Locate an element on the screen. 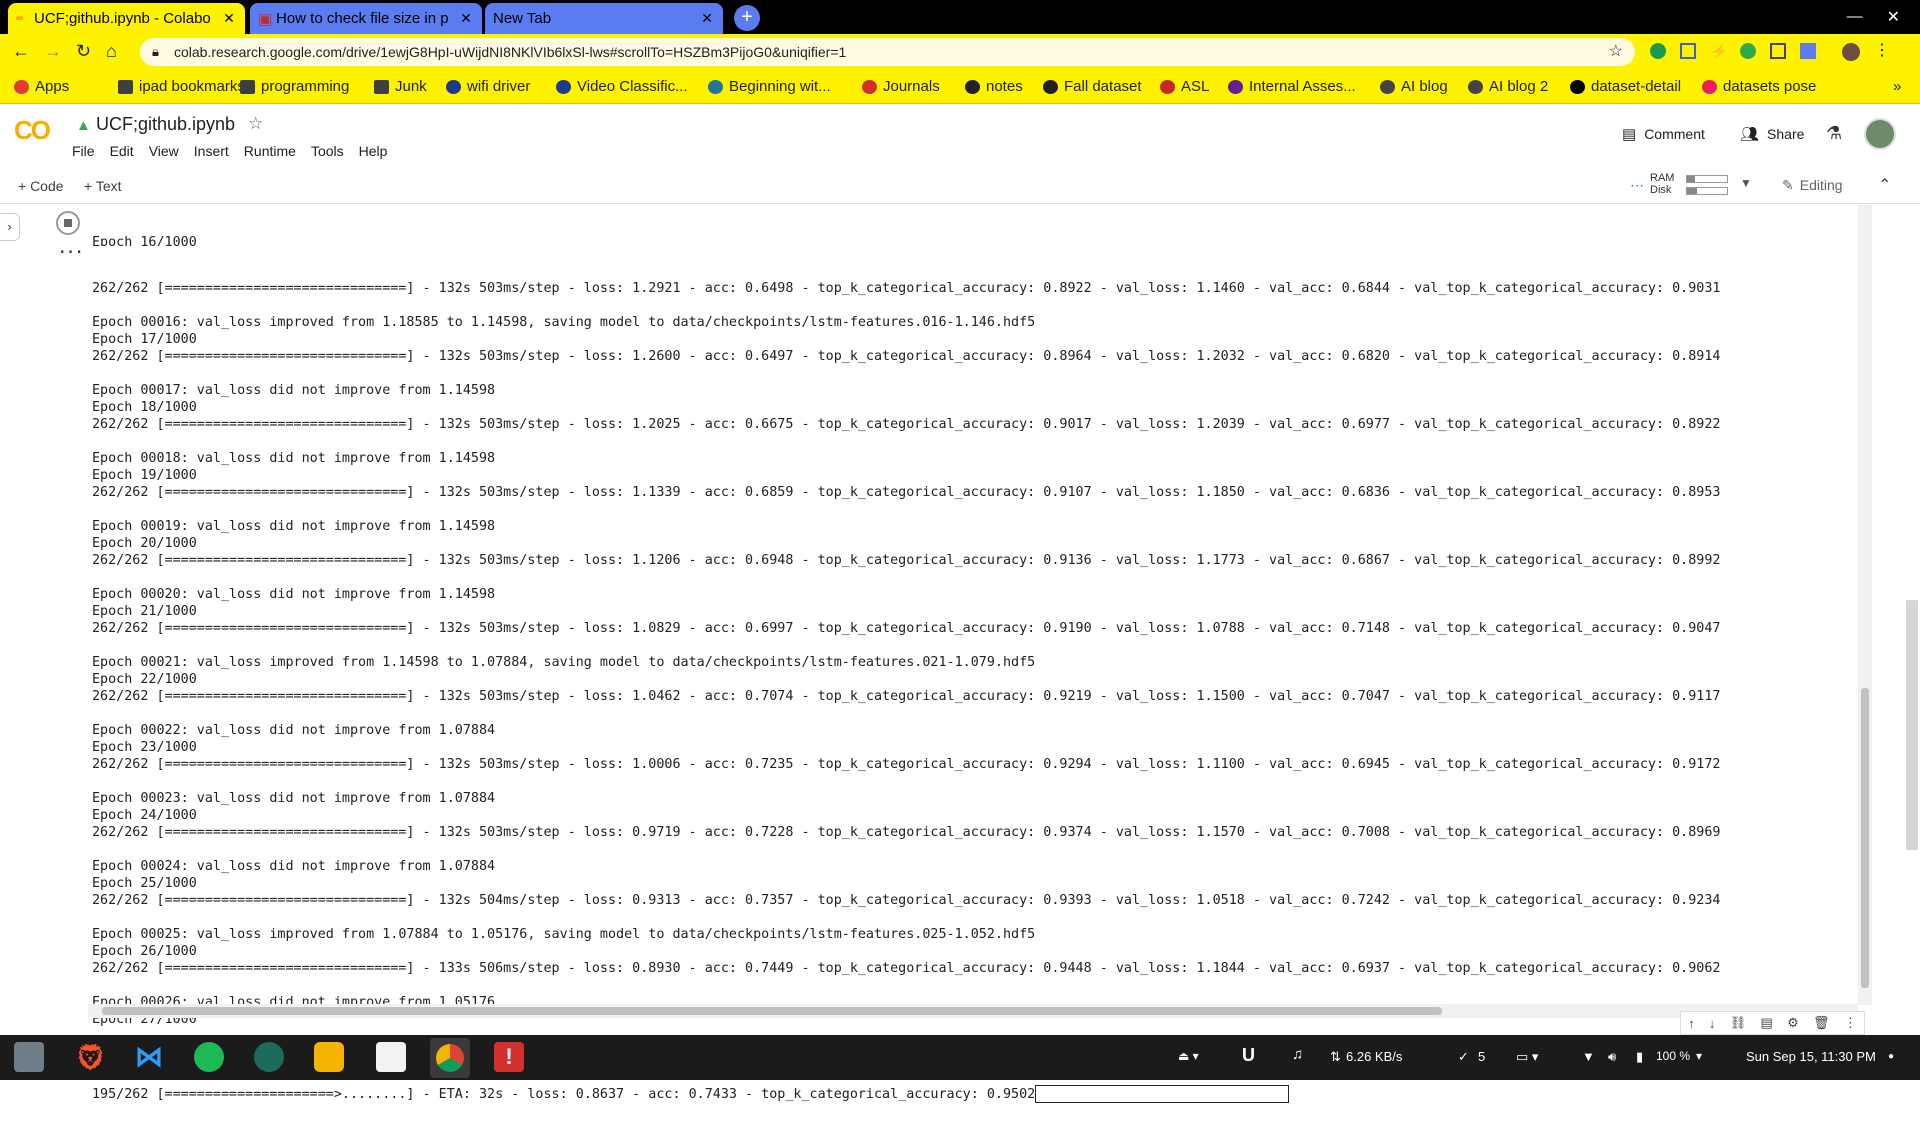  bookmark-label: dataset-detail is located at coordinates (1636, 86).